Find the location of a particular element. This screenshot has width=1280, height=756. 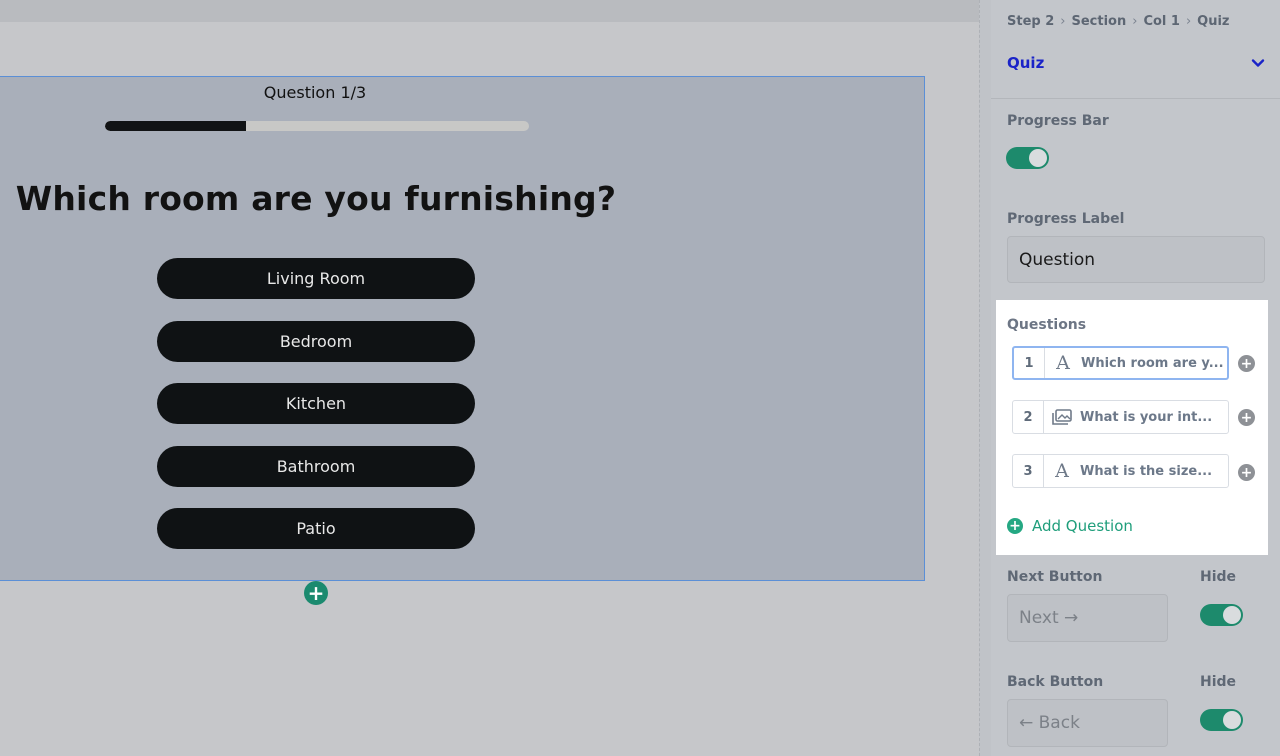

progress-label-label: Progress Label is located at coordinates (1066, 219).